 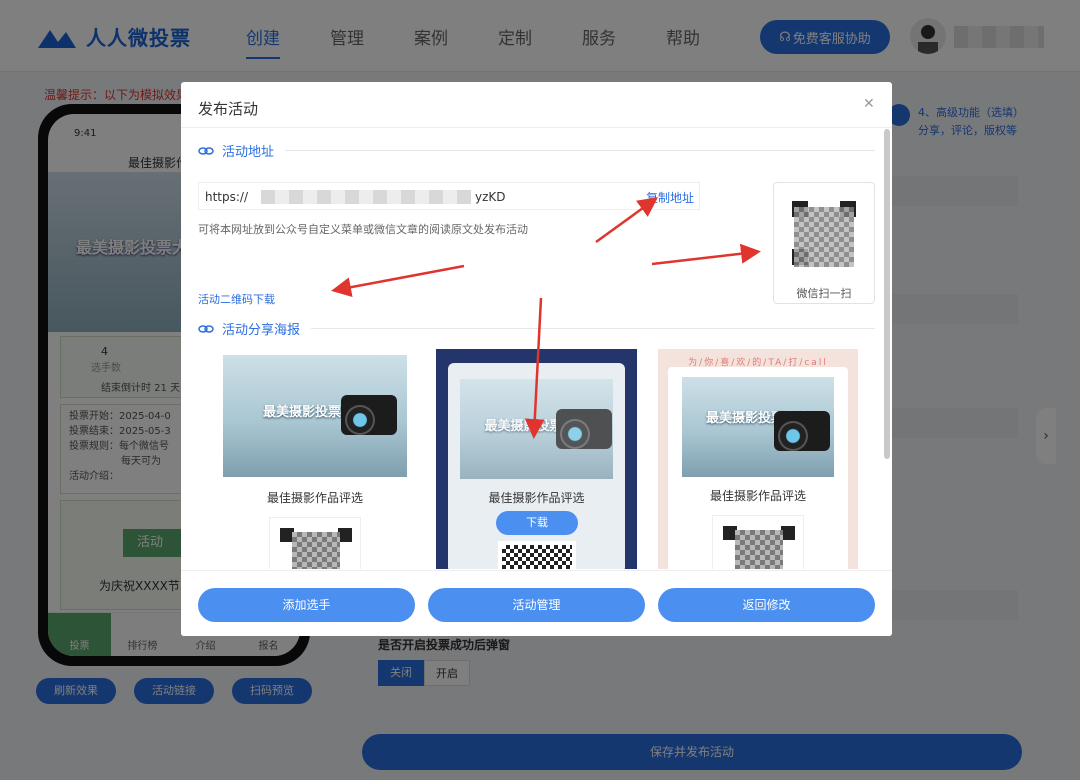 I want to click on arrow-to-copy, so click(x=627, y=220).